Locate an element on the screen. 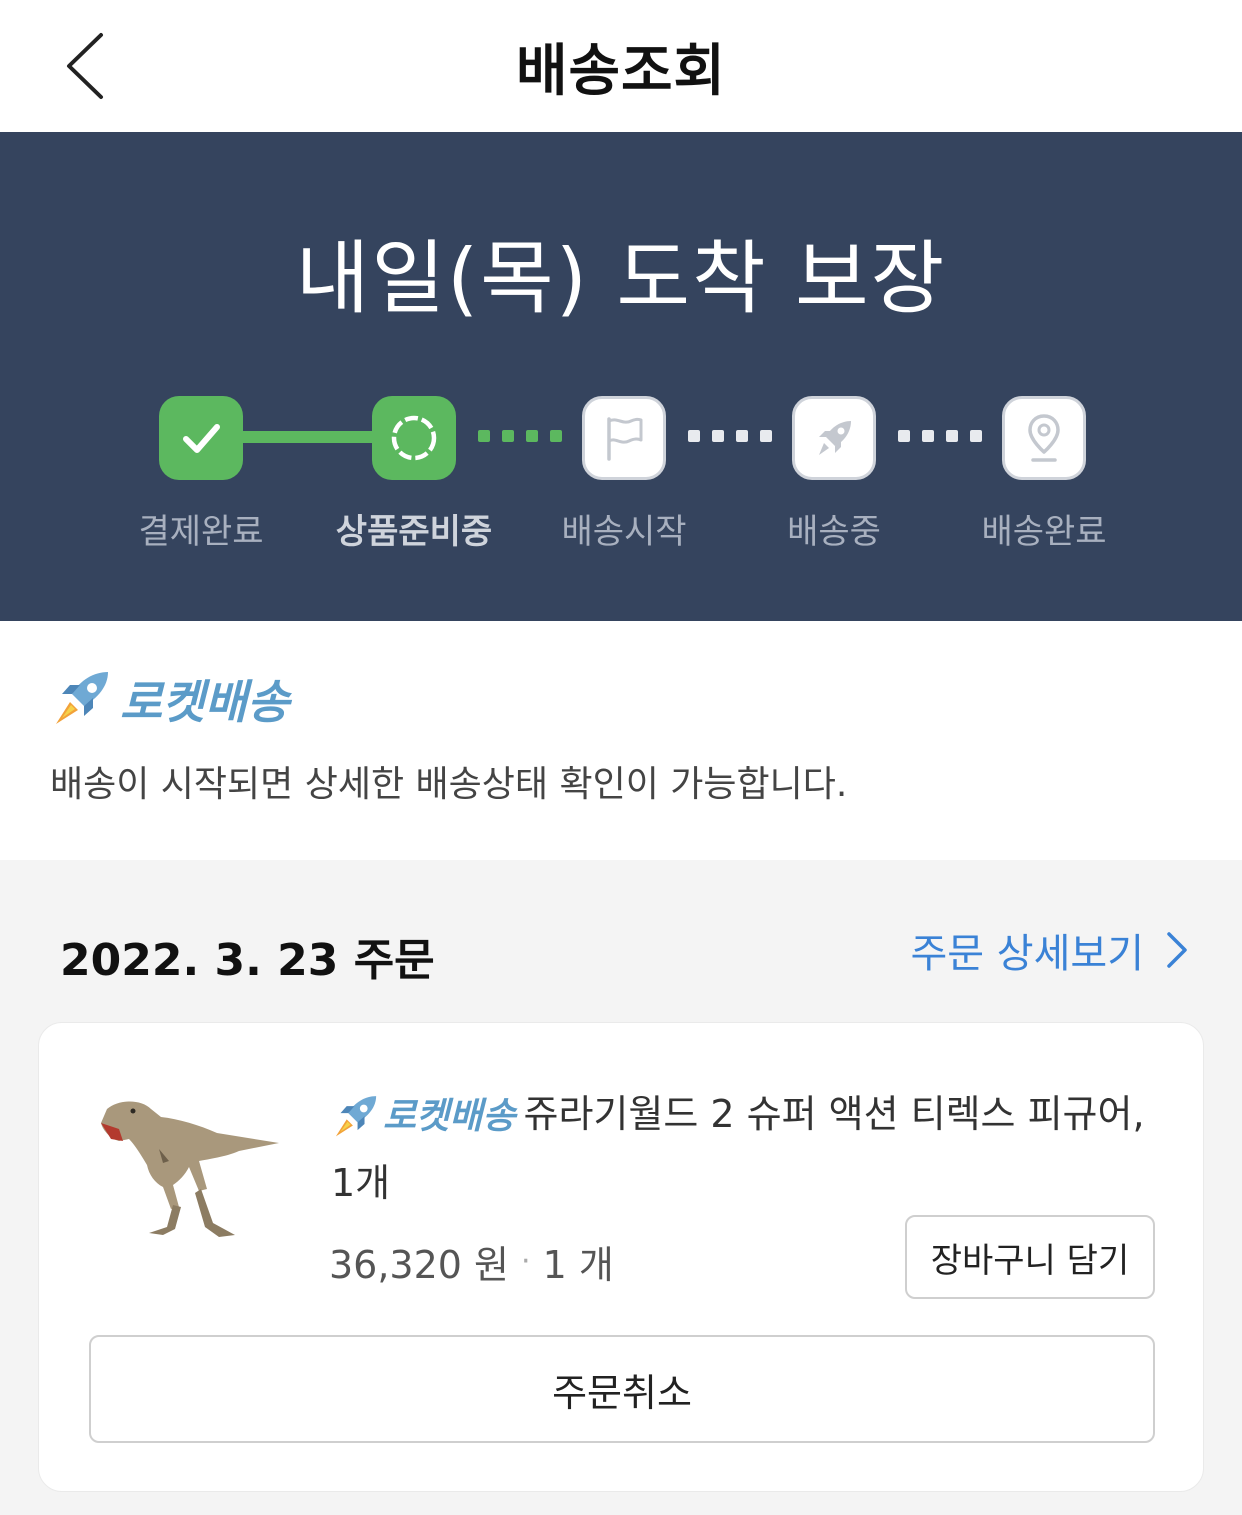 This screenshot has width=1242, height=1515. price-quantity-row: 36,320 원 · 1 개 is located at coordinates (471, 1261).